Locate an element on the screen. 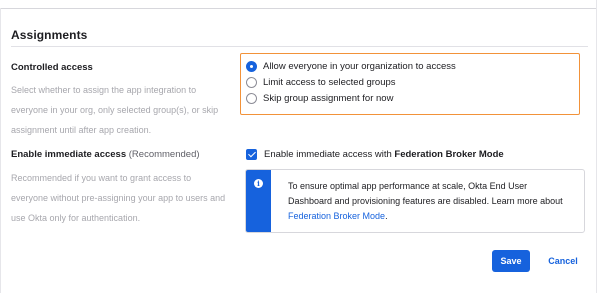 The width and height of the screenshot is (600, 293). cancel-button: Cancel is located at coordinates (563, 261).